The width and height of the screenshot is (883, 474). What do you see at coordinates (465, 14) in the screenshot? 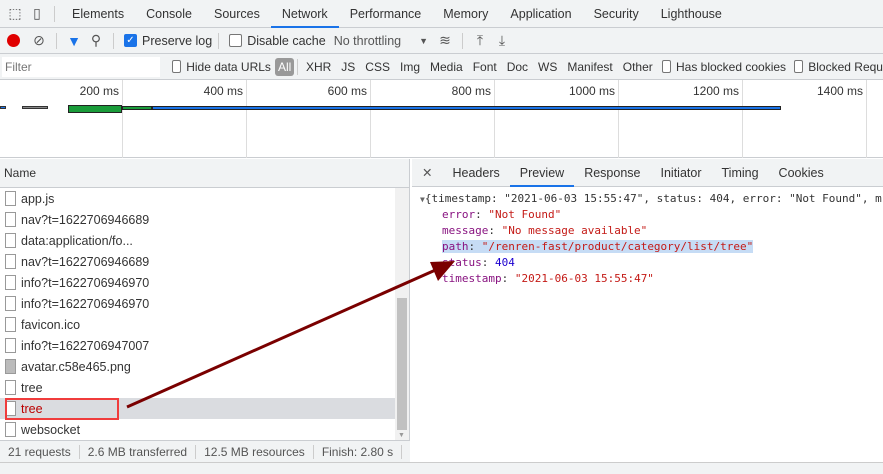
I see `tab-memory: Memory` at bounding box center [465, 14].